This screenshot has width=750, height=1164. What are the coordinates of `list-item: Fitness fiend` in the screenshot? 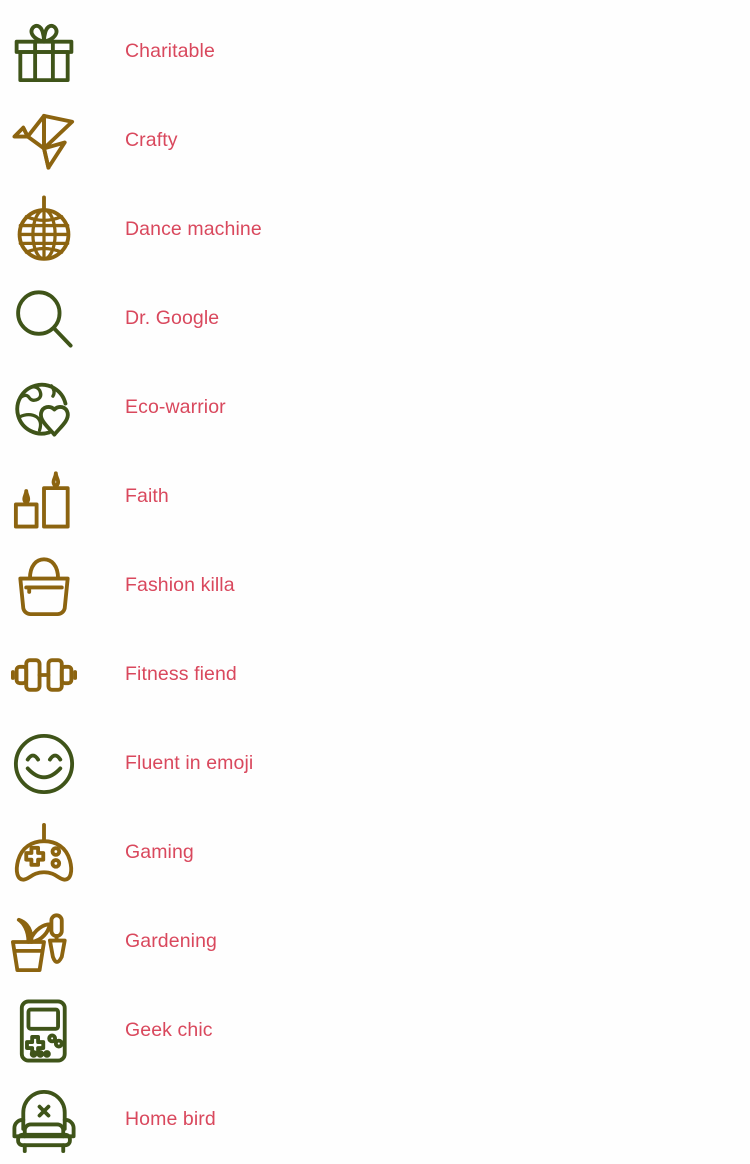 It's located at (375, 674).